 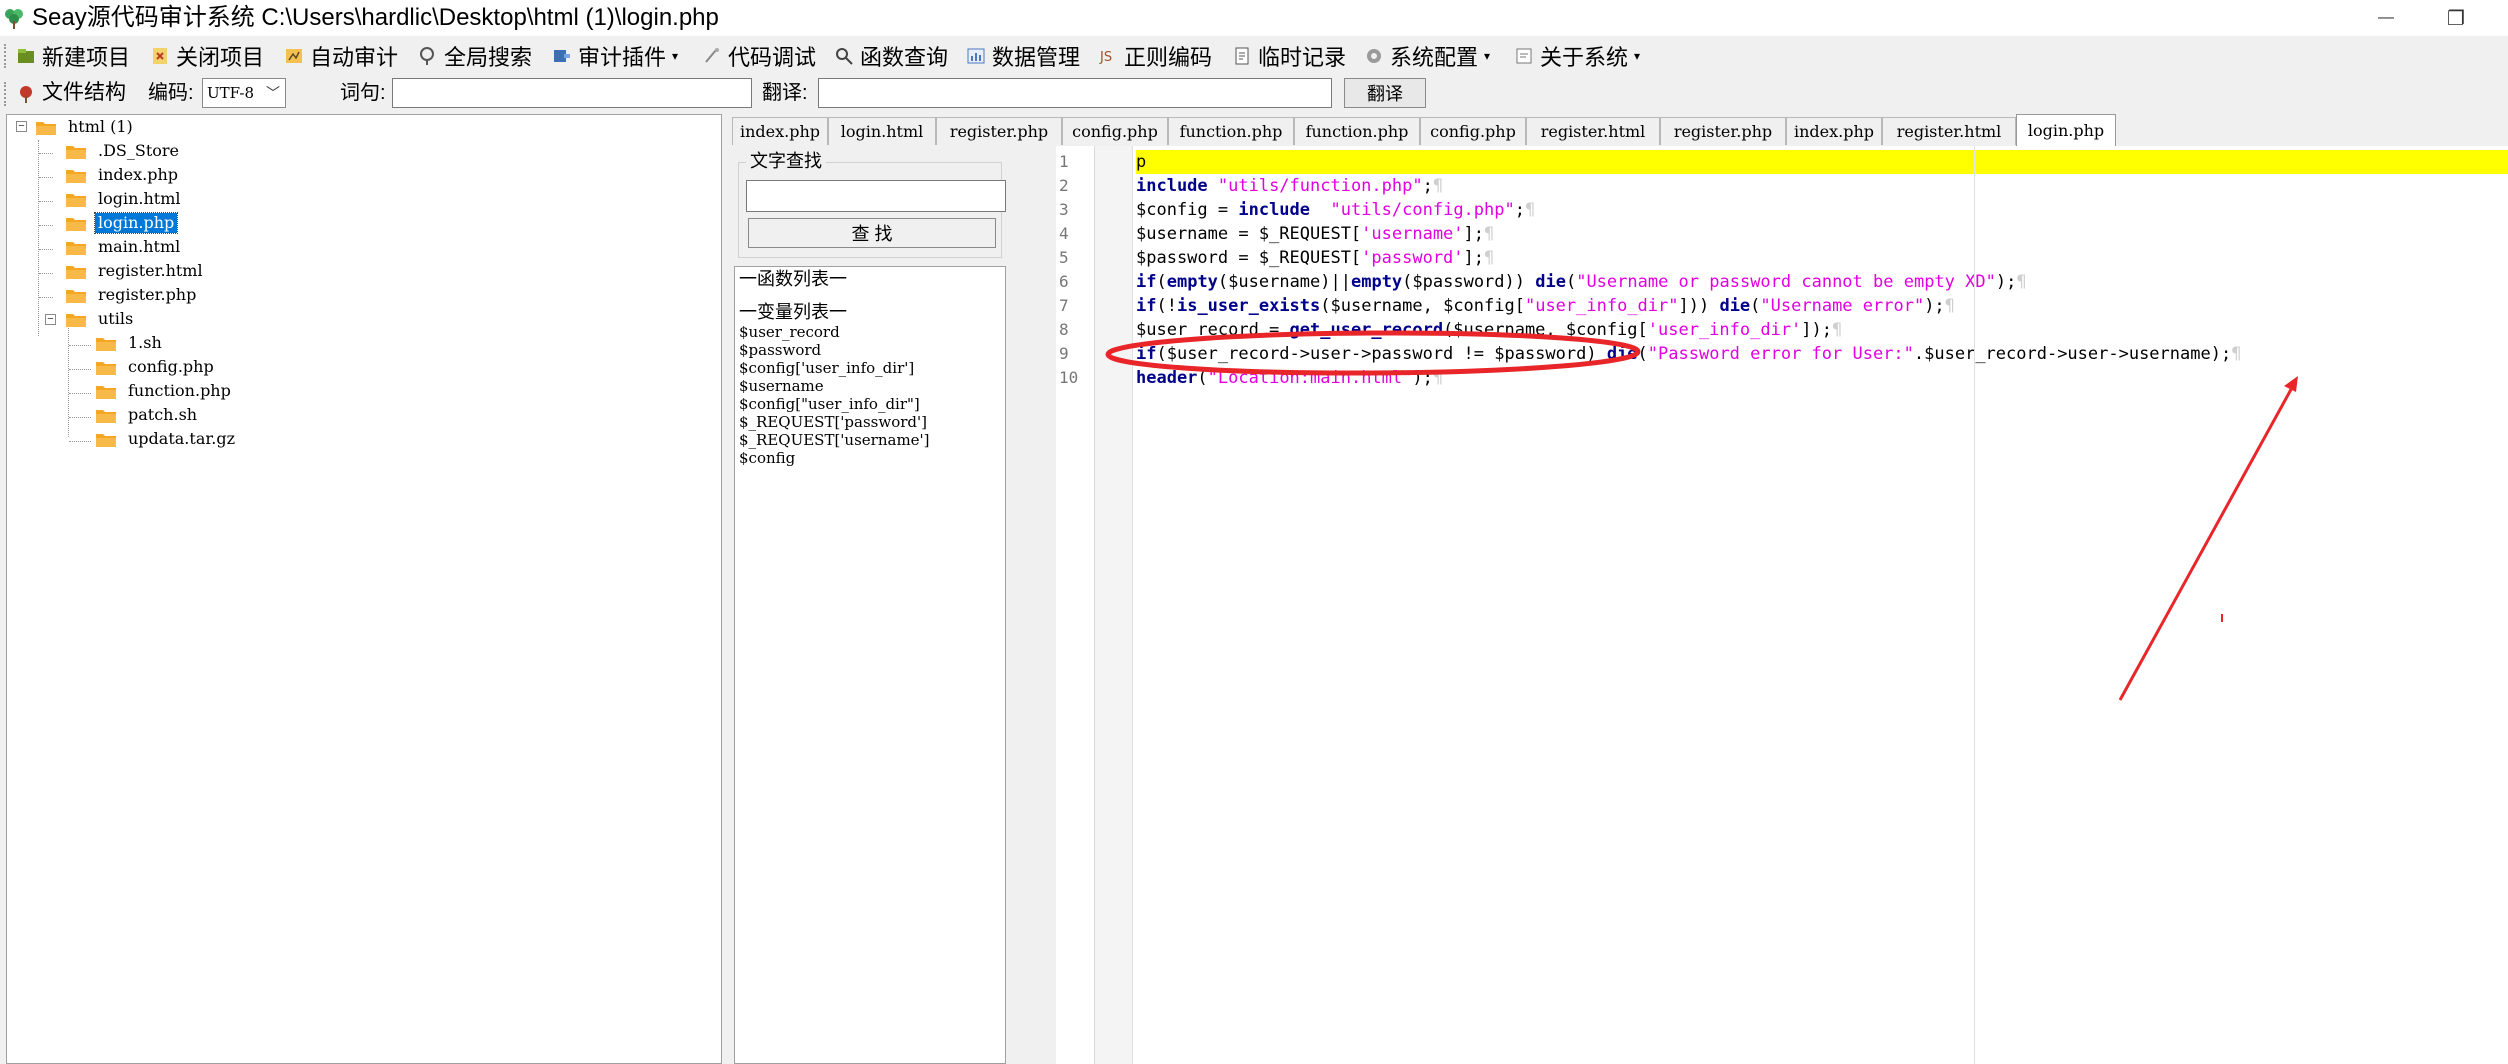 I want to click on tree-item: 1.sh, so click(x=130, y=343).